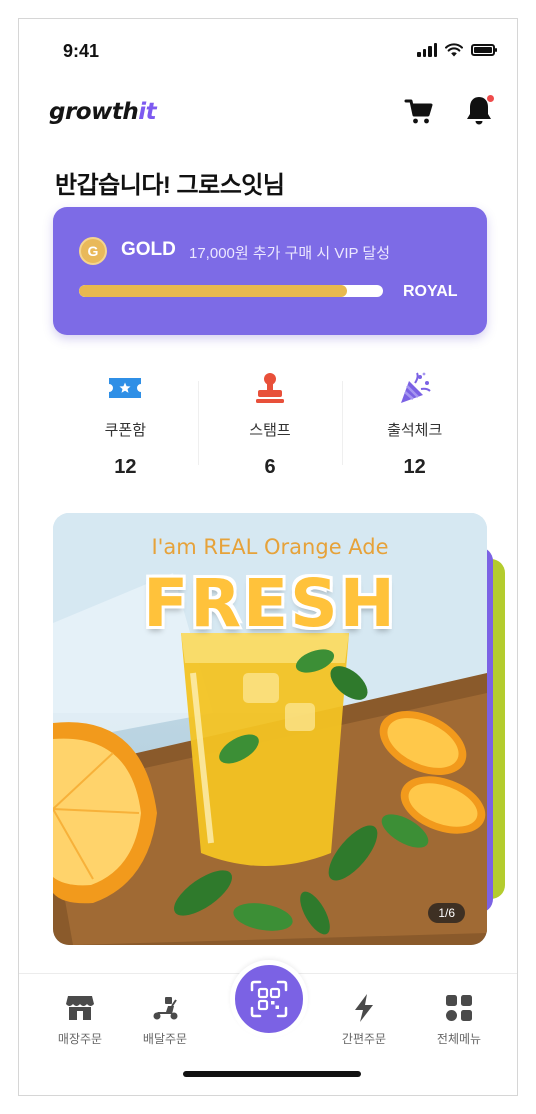  I want to click on grade-progress-fill, so click(213, 291).